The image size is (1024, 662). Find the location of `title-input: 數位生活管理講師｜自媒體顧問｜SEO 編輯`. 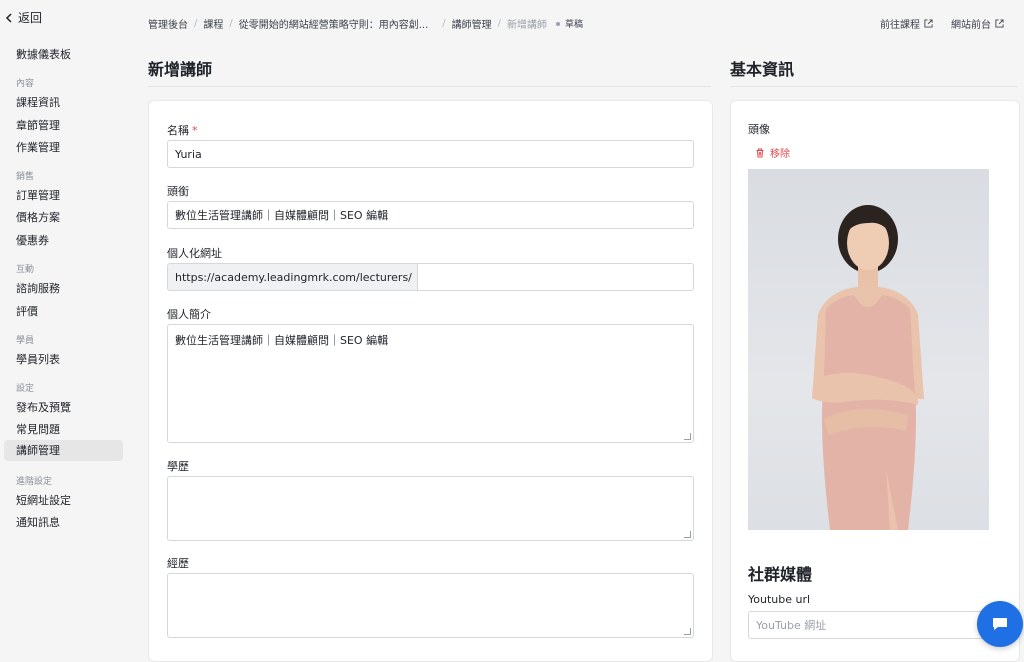

title-input: 數位生活管理講師｜自媒體顧問｜SEO 編輯 is located at coordinates (430, 215).